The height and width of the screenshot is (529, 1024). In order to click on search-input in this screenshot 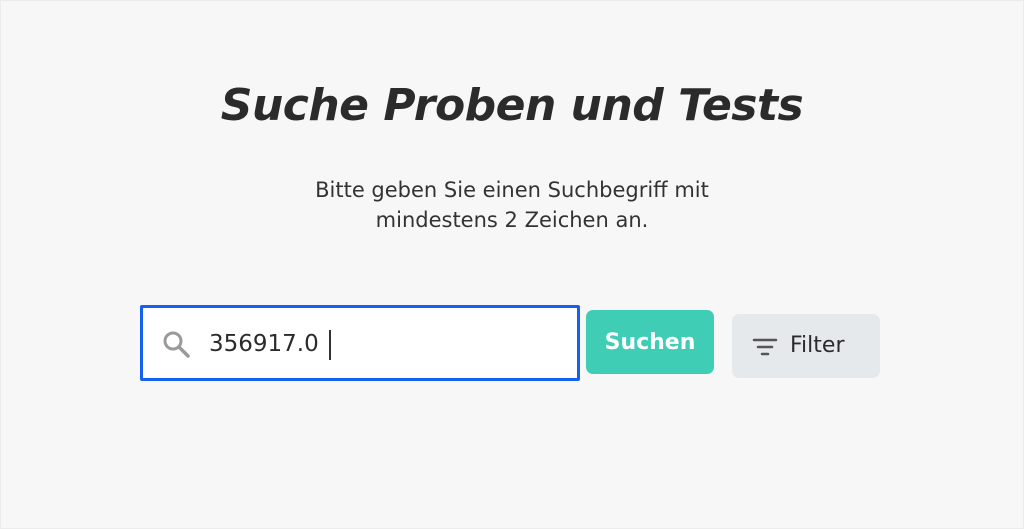, I will do `click(384, 344)`.